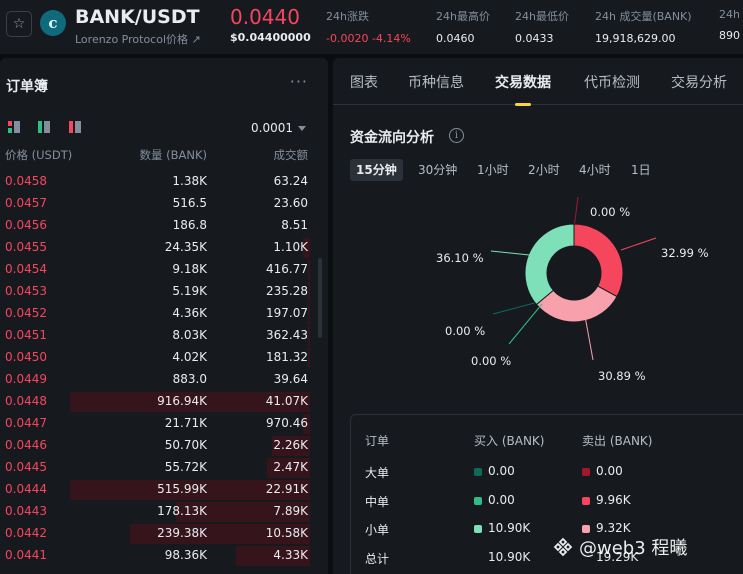 Image resolution: width=743 pixels, height=574 pixels. I want to click on table-row: 0.0448 916.94K 41.07K, so click(158, 401).